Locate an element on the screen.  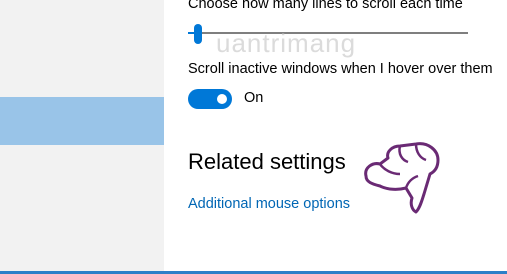
scroll-inactive-toggle is located at coordinates (210, 99).